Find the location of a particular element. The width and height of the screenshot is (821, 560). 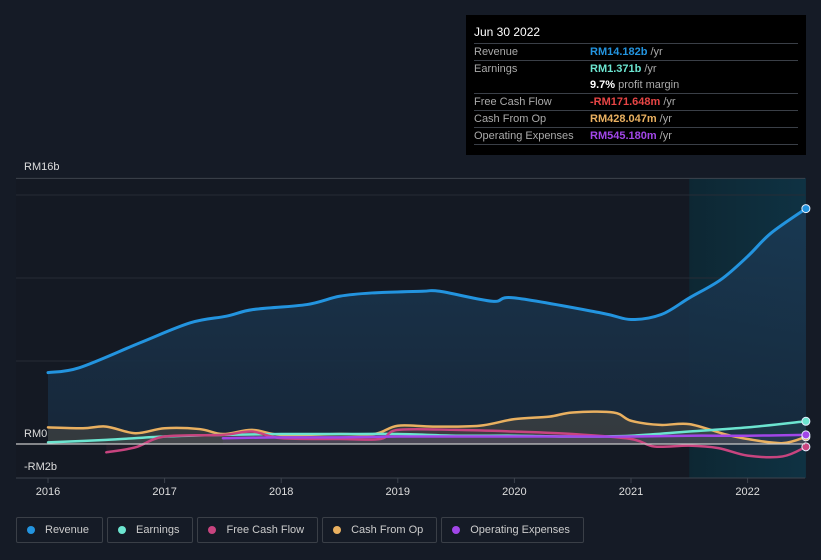

tooltip-date: Jun 30 2022 is located at coordinates (636, 33).